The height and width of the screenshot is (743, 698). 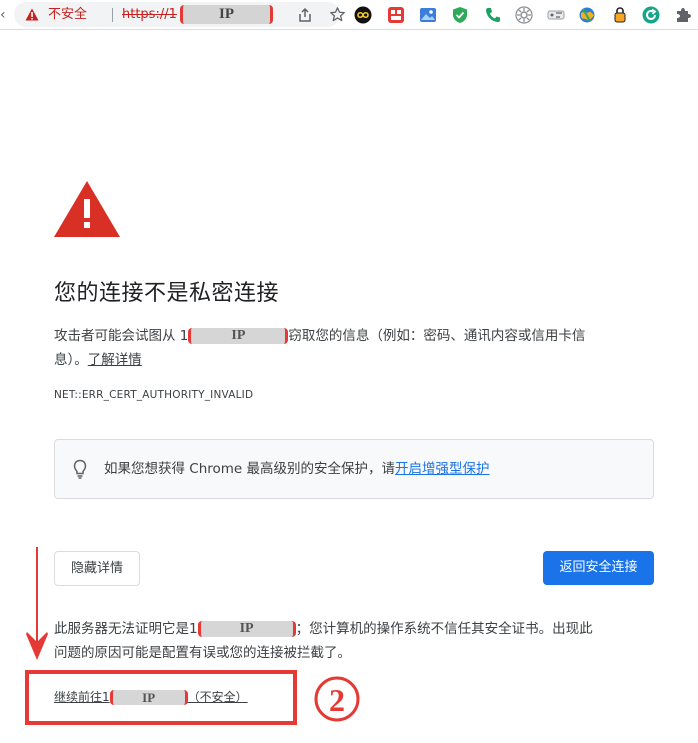 What do you see at coordinates (444, 629) in the screenshot?
I see `details-text-end: ；您计算机的操作系统不信任其安全证书。出现此` at bounding box center [444, 629].